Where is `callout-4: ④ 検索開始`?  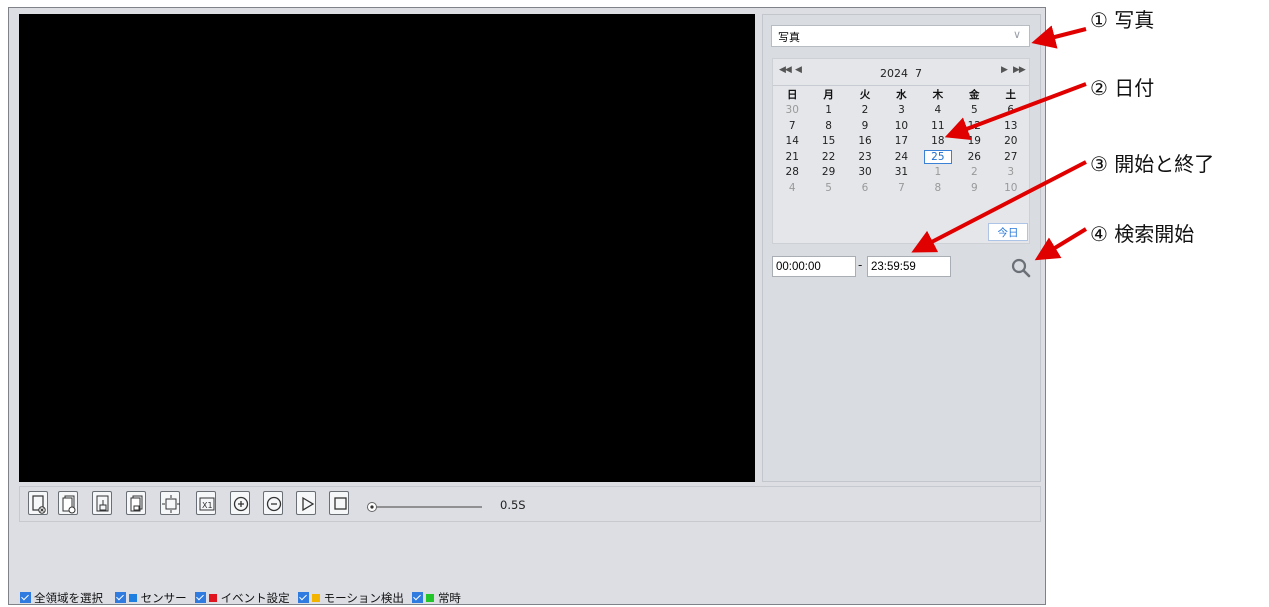 callout-4: ④ 検索開始 is located at coordinates (1142, 234).